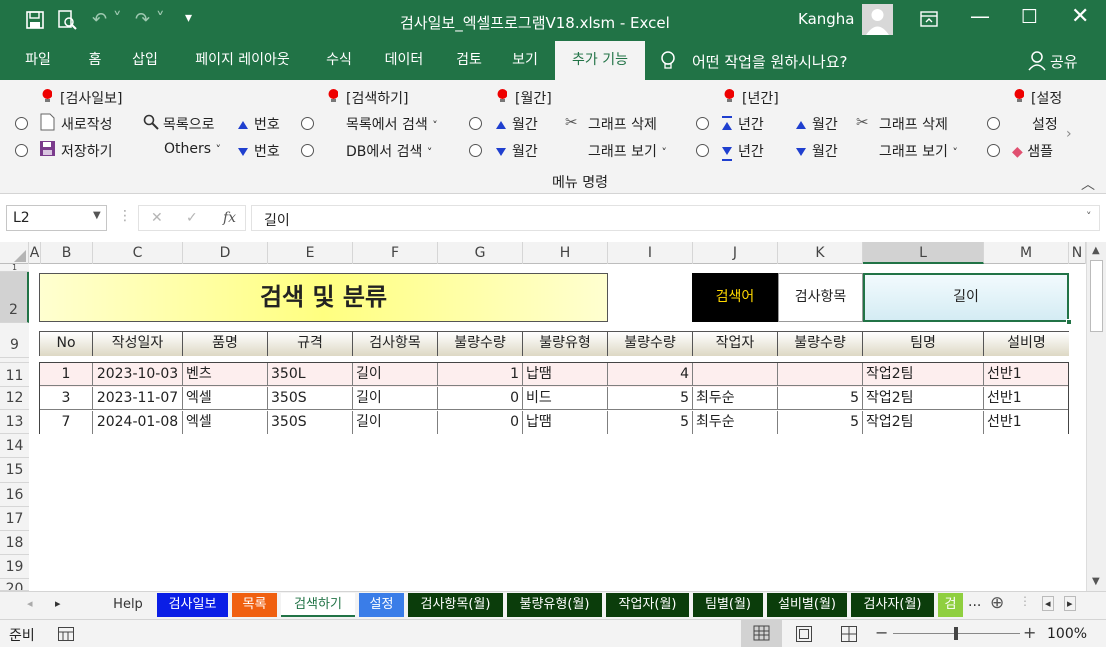  Describe the element at coordinates (14, 398) in the screenshot. I see `row-header: 12` at that location.